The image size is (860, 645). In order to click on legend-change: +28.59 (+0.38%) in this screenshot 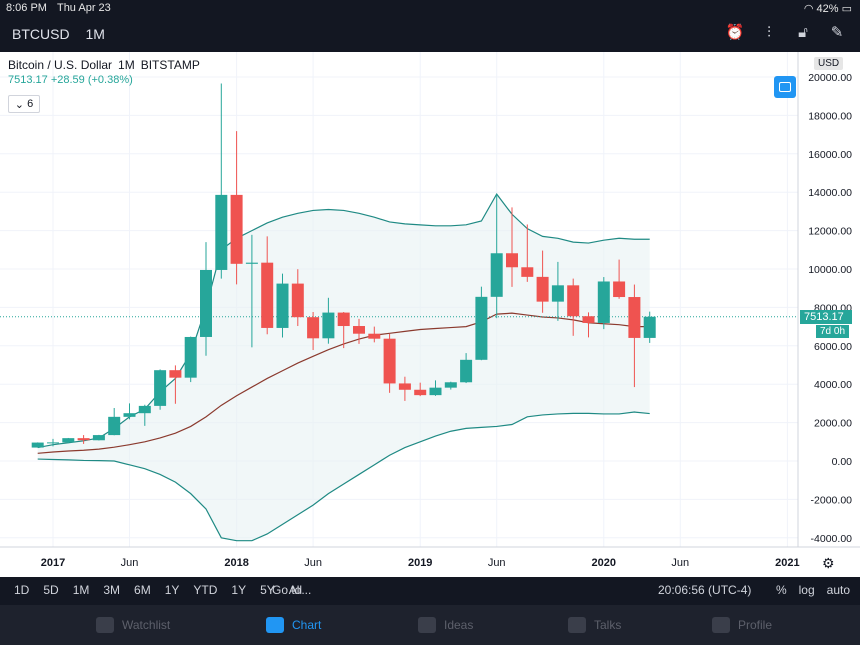, I will do `click(91, 80)`.